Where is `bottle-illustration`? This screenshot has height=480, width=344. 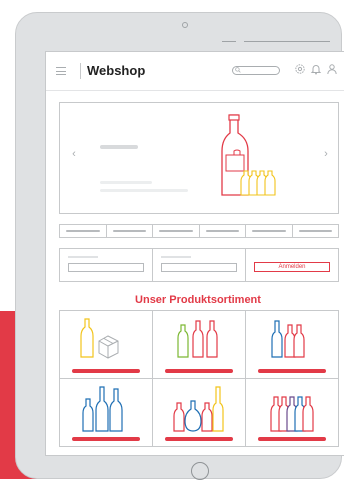
bottle-illustration is located at coordinates (248, 155).